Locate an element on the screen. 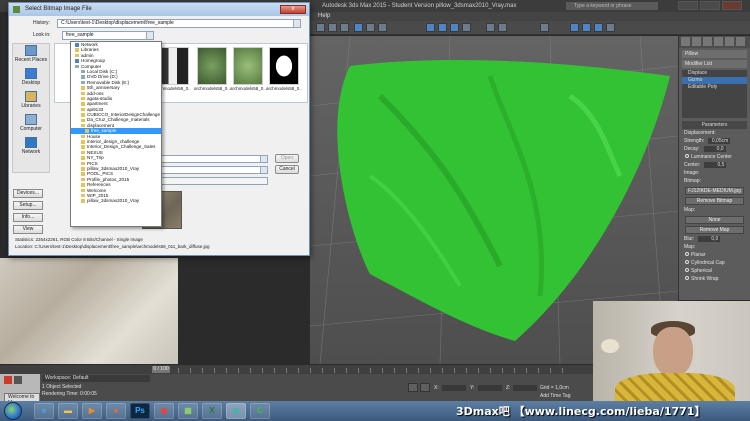 The width and height of the screenshot is (750, 421). render-setup-icon is located at coordinates (586, 27).